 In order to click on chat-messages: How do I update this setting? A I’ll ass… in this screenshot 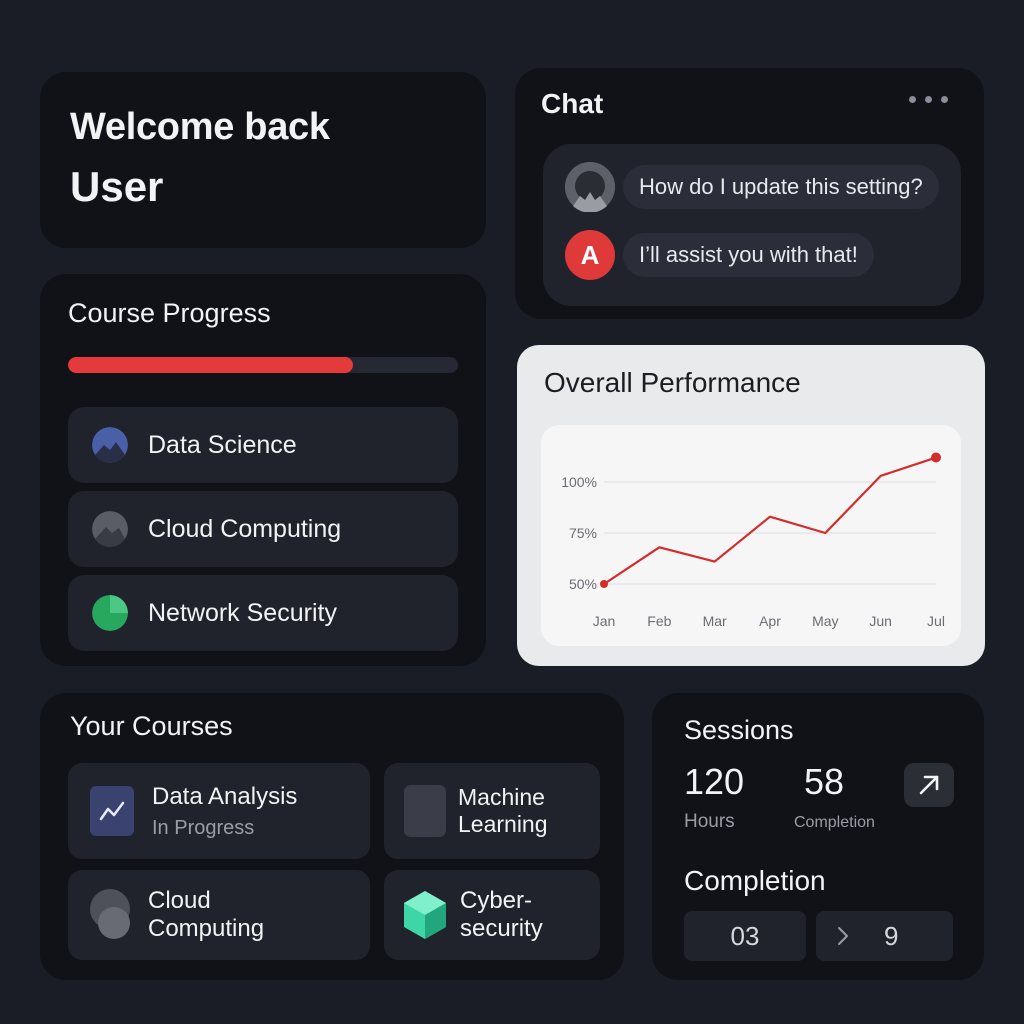, I will do `click(752, 258)`.